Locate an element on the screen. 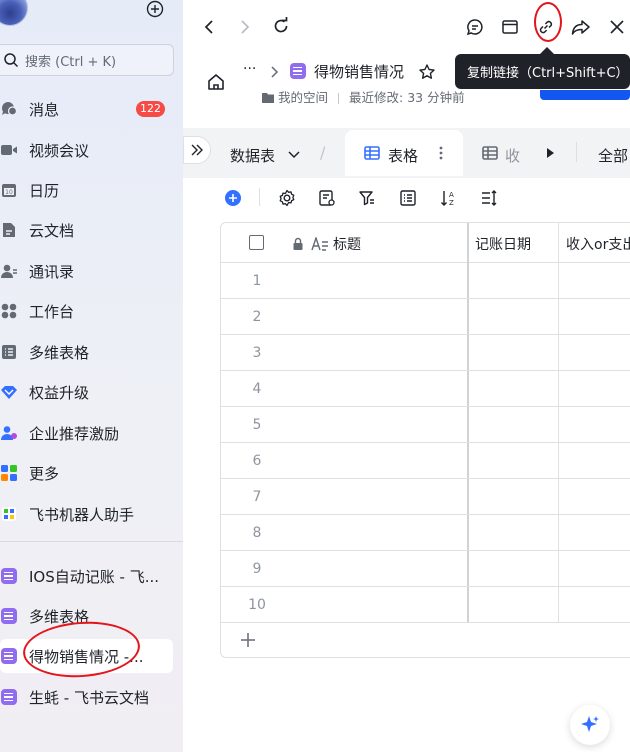 This screenshot has width=630, height=752. row-number: 3 is located at coordinates (257, 353).